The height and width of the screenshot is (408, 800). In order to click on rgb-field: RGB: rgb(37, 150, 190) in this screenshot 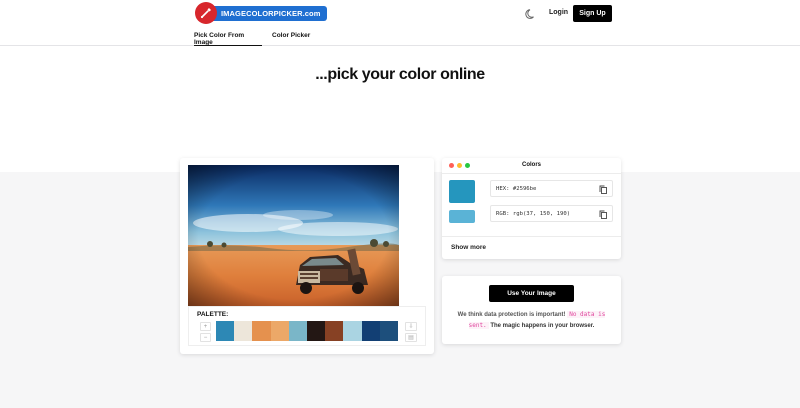, I will do `click(551, 213)`.